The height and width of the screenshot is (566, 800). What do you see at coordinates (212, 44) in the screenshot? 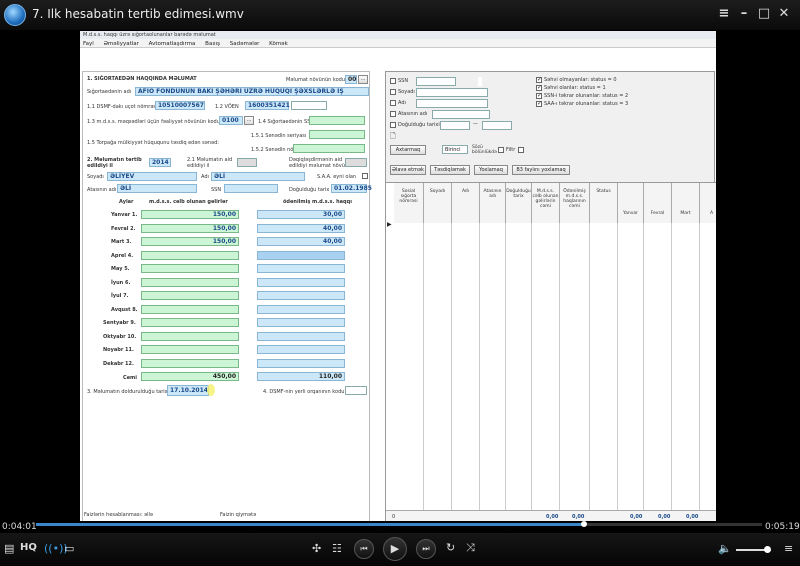
I see `menu-view: Baxış` at bounding box center [212, 44].